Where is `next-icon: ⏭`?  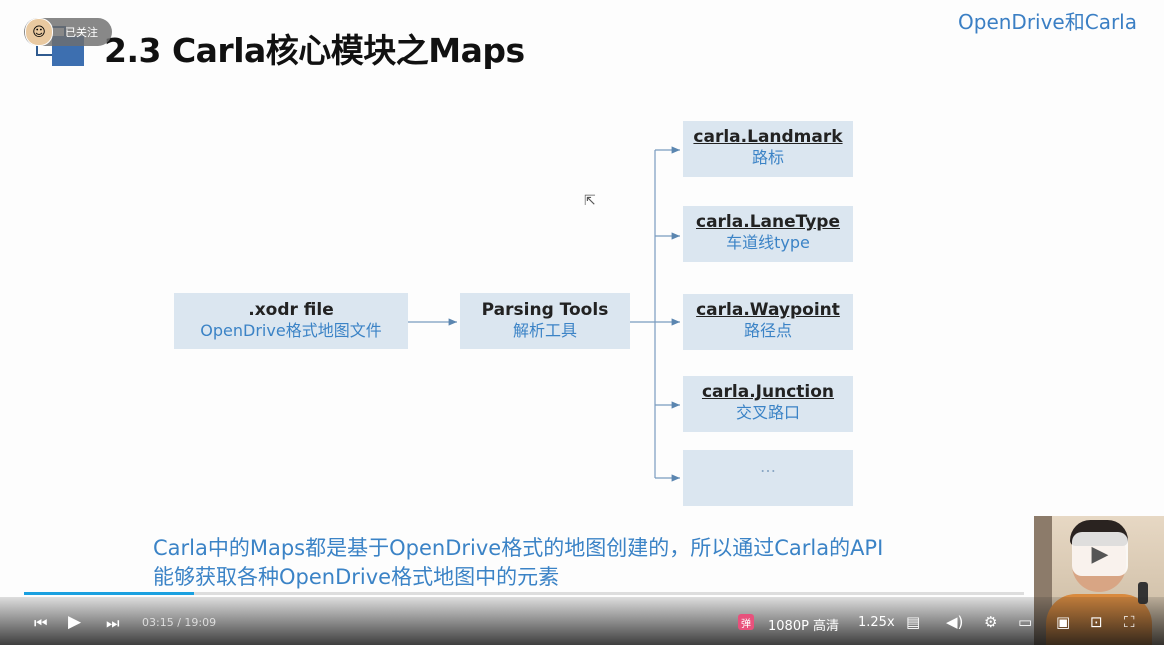
next-icon: ⏭ is located at coordinates (113, 623).